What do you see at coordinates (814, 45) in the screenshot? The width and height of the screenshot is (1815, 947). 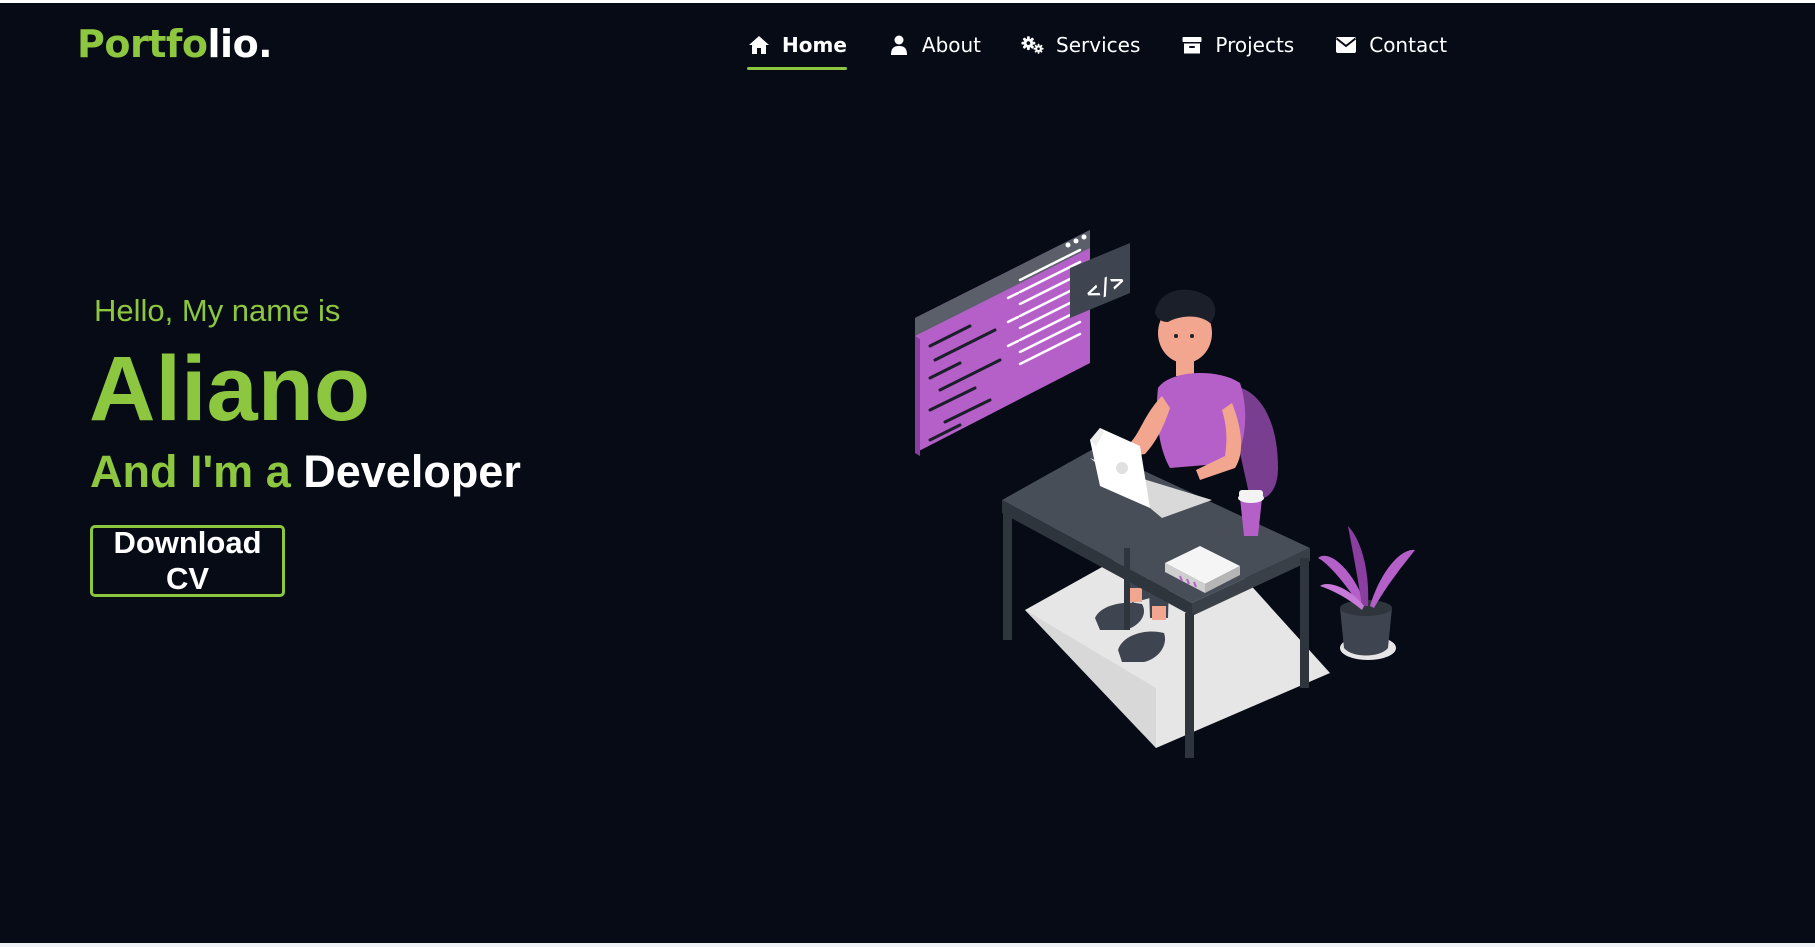 I see `nav-label-home: Home` at bounding box center [814, 45].